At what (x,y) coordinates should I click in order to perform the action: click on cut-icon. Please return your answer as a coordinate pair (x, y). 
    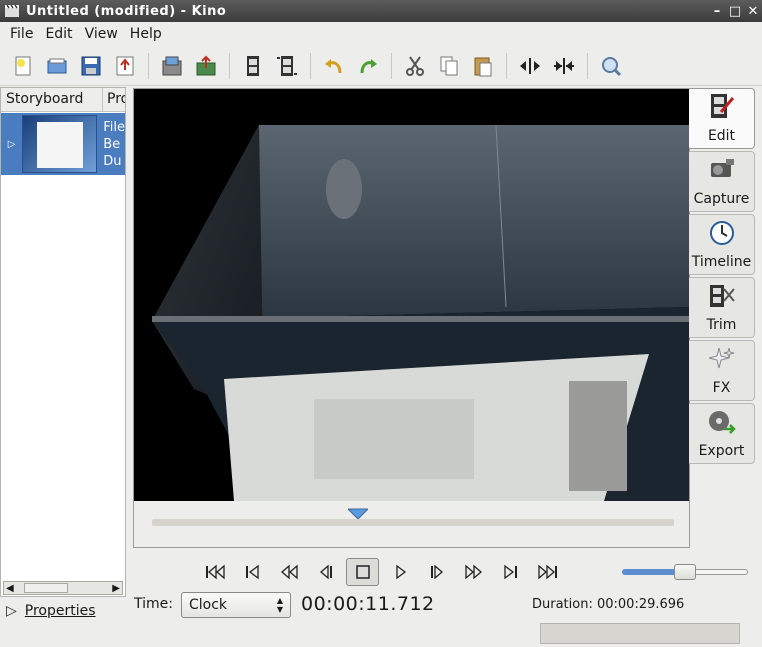
    Looking at the image, I should click on (415, 66).